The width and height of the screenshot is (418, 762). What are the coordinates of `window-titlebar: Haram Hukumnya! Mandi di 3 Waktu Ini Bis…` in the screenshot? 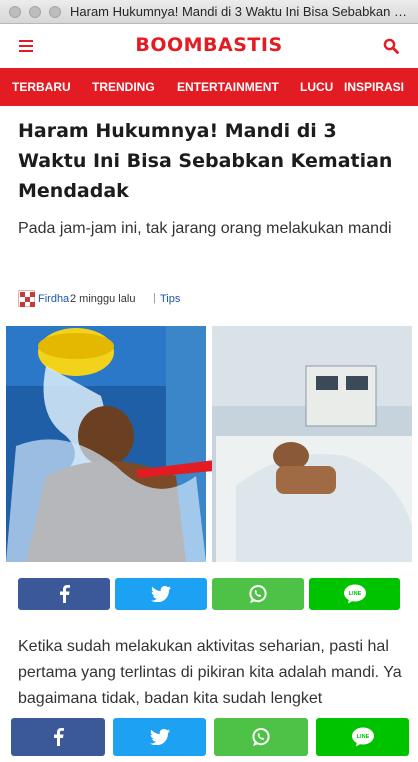 It's located at (209, 12).